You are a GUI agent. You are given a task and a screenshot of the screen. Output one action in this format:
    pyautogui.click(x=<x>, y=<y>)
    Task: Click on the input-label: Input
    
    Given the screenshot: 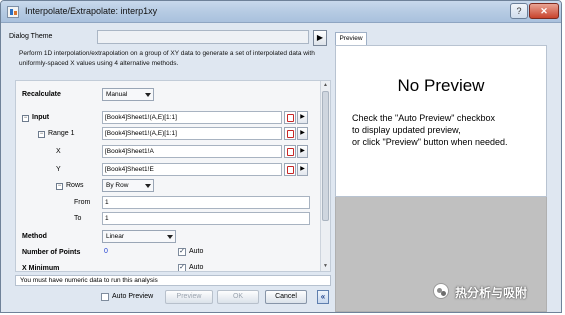 What is the action you would take?
    pyautogui.click(x=41, y=117)
    